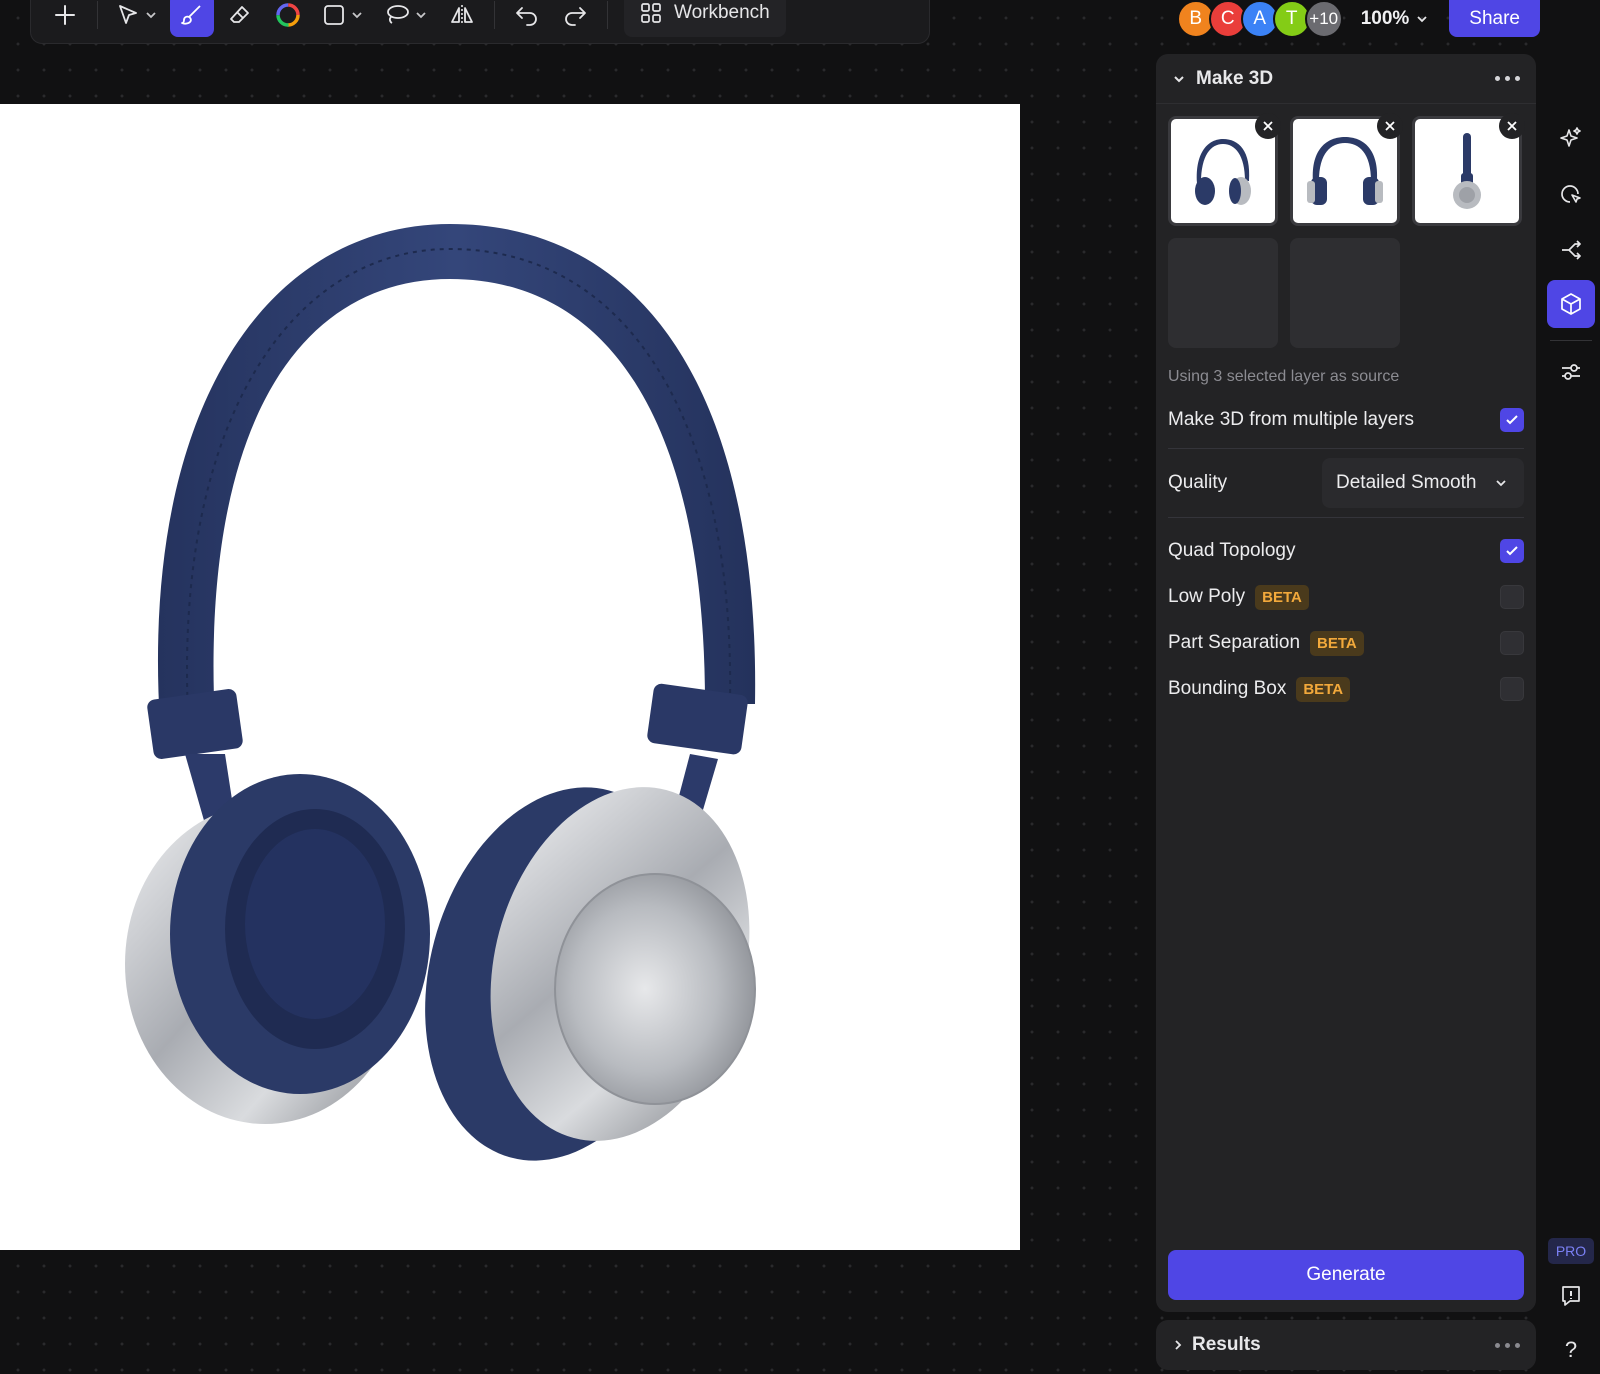 Image resolution: width=1600 pixels, height=1374 pixels. What do you see at coordinates (1235, 78) in the screenshot?
I see `panel-title: Make 3D` at bounding box center [1235, 78].